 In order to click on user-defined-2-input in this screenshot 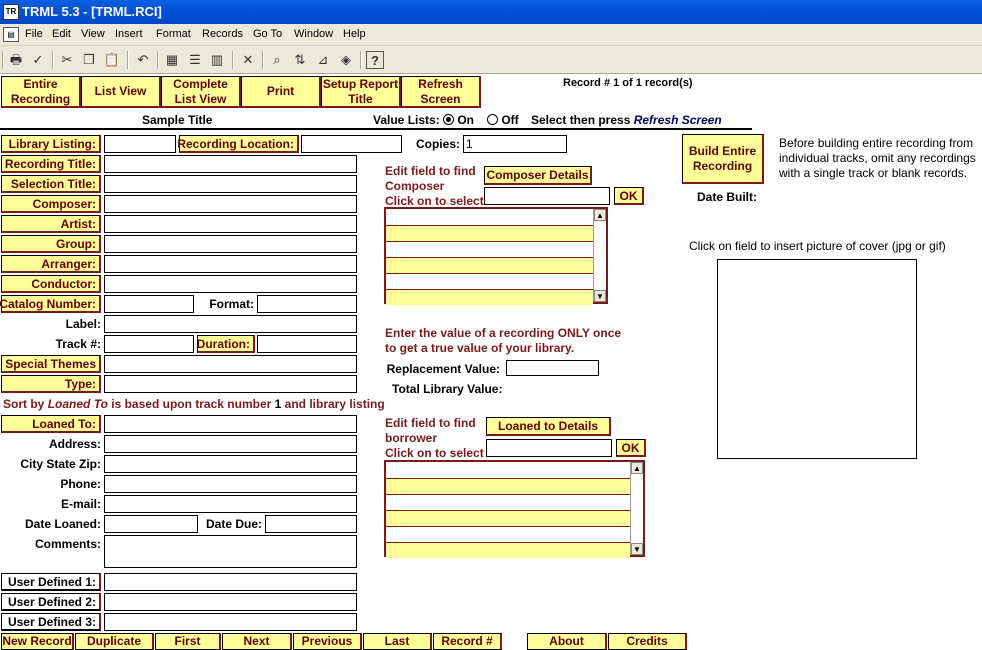, I will do `click(230, 602)`.